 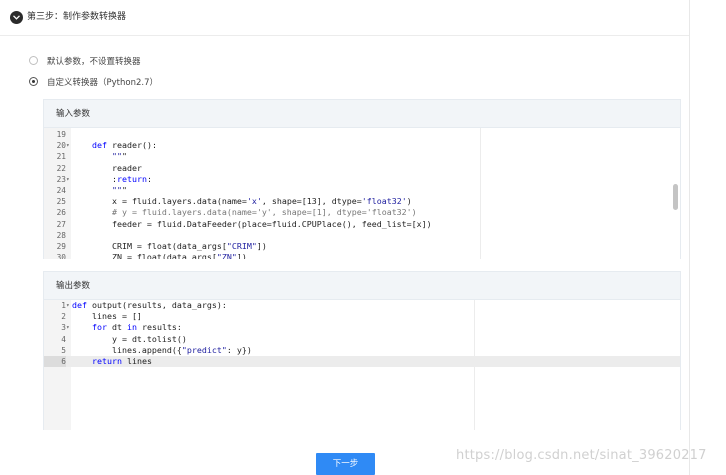 What do you see at coordinates (63, 317) in the screenshot?
I see `line-number: 2` at bounding box center [63, 317].